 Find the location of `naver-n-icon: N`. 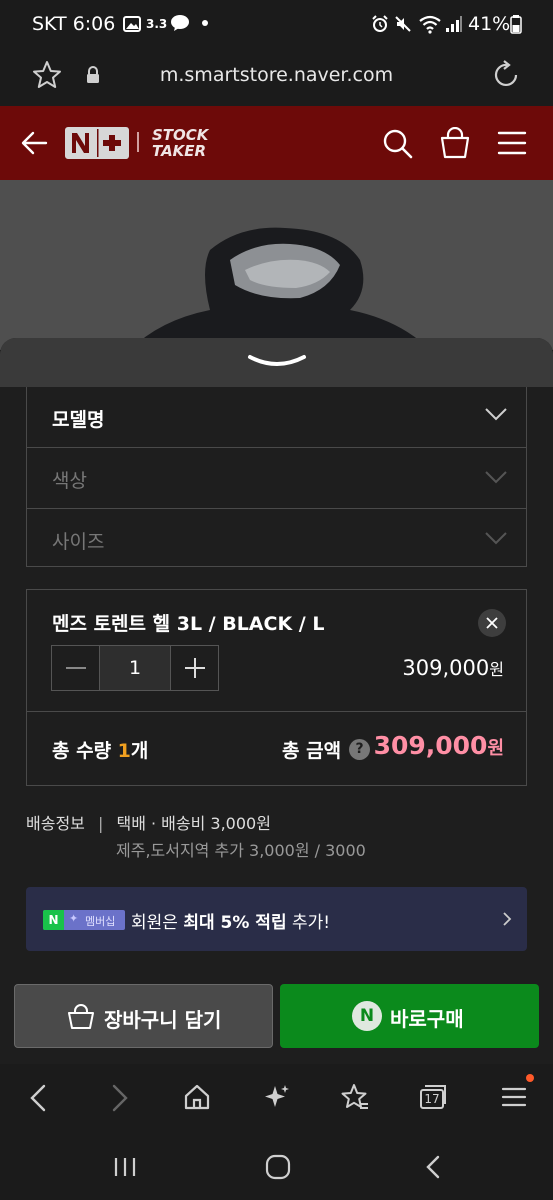

naver-n-icon: N is located at coordinates (53, 920).